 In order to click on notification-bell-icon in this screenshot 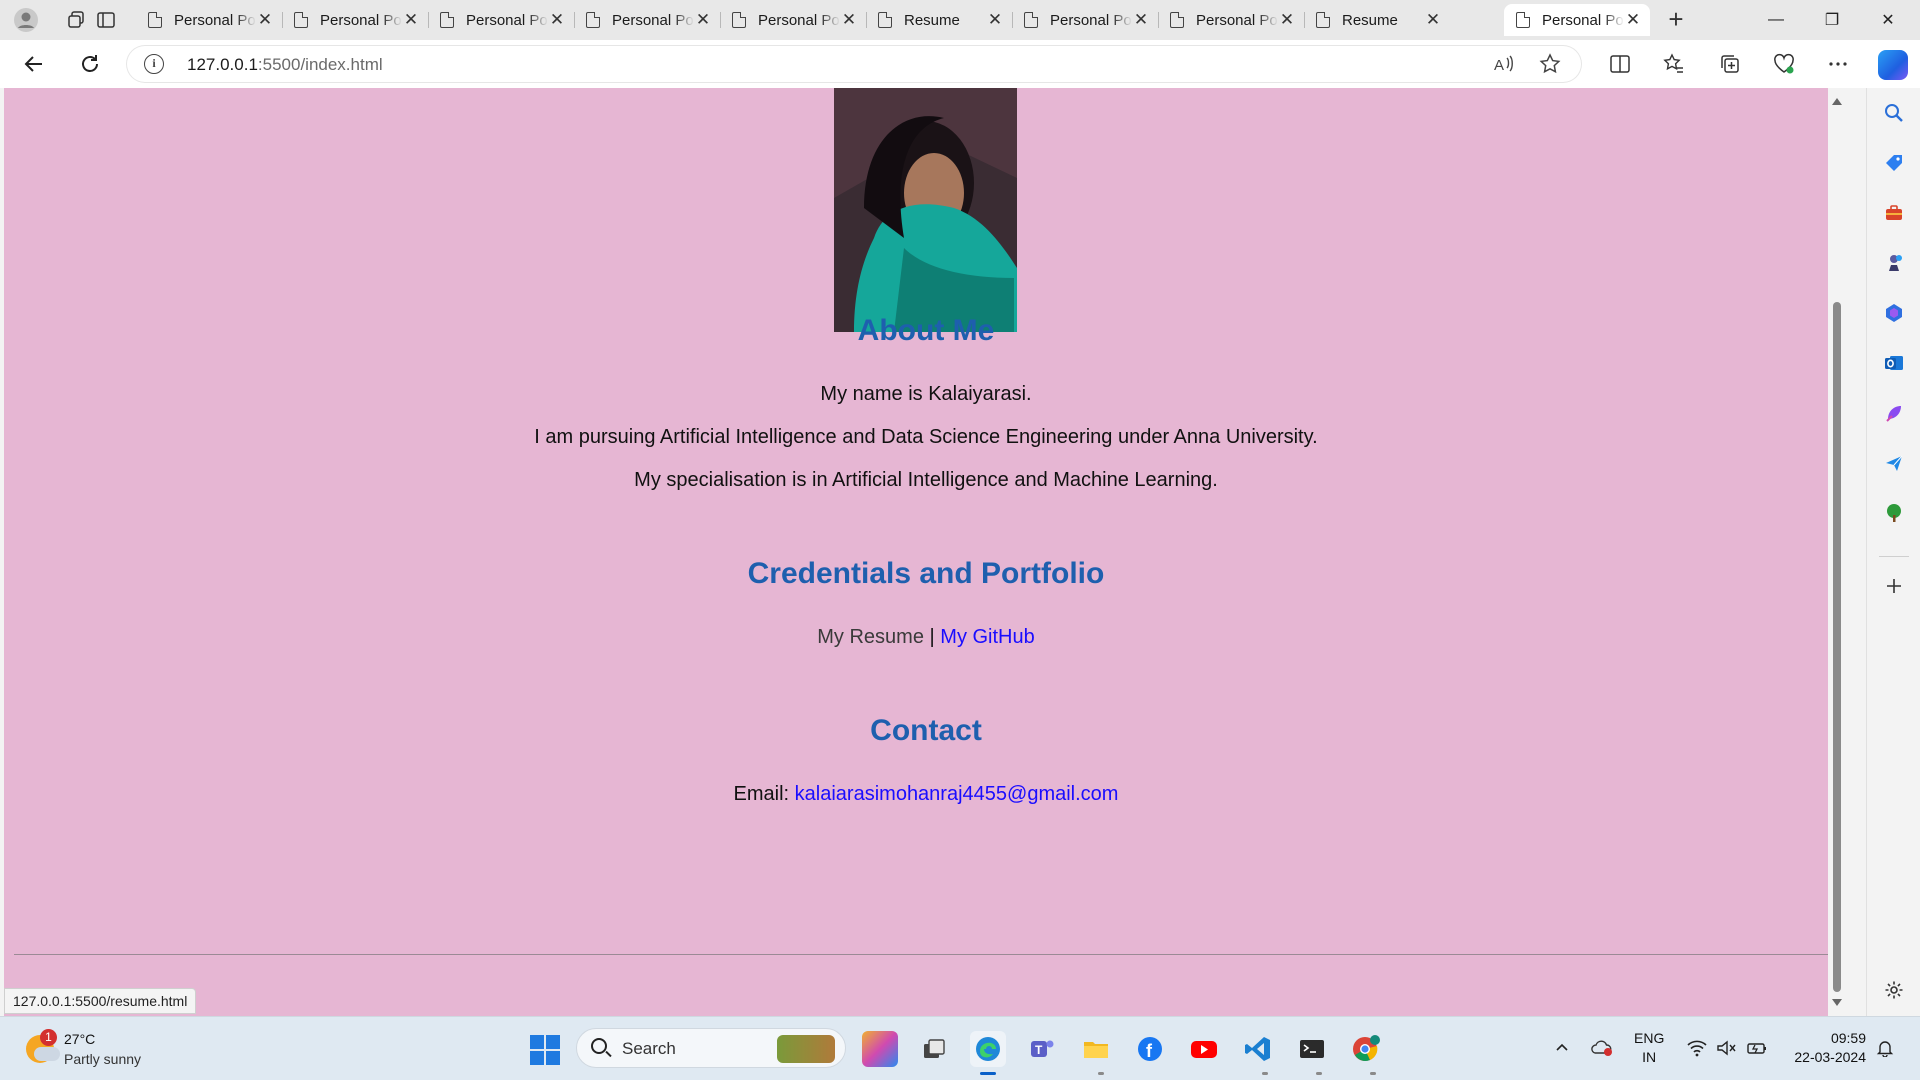, I will do `click(1885, 1050)`.